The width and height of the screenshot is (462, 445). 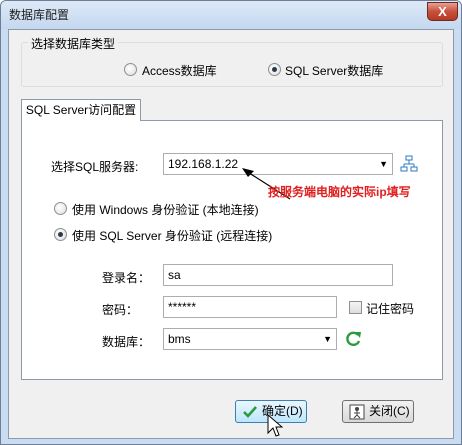 What do you see at coordinates (250, 412) in the screenshot?
I see `checkmark-icon` at bounding box center [250, 412].